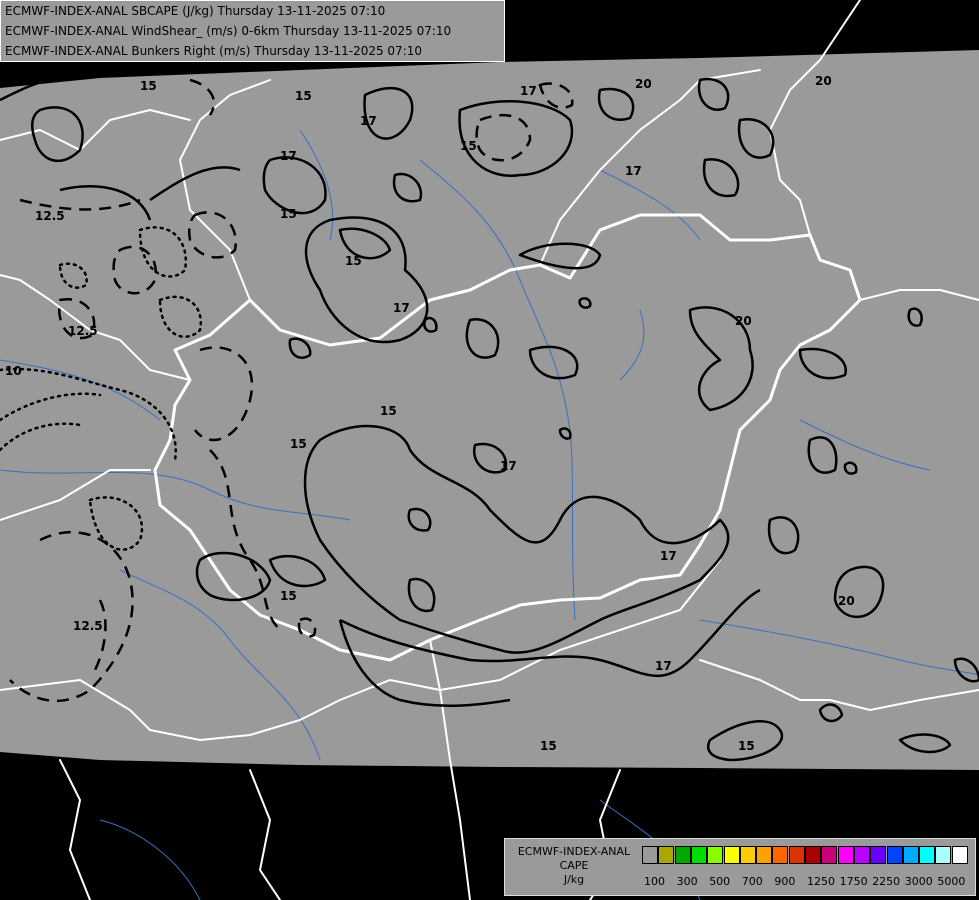 This screenshot has width=979, height=900. Describe the element at coordinates (574, 879) in the screenshot. I see `legend-line-3: J/kg` at that location.